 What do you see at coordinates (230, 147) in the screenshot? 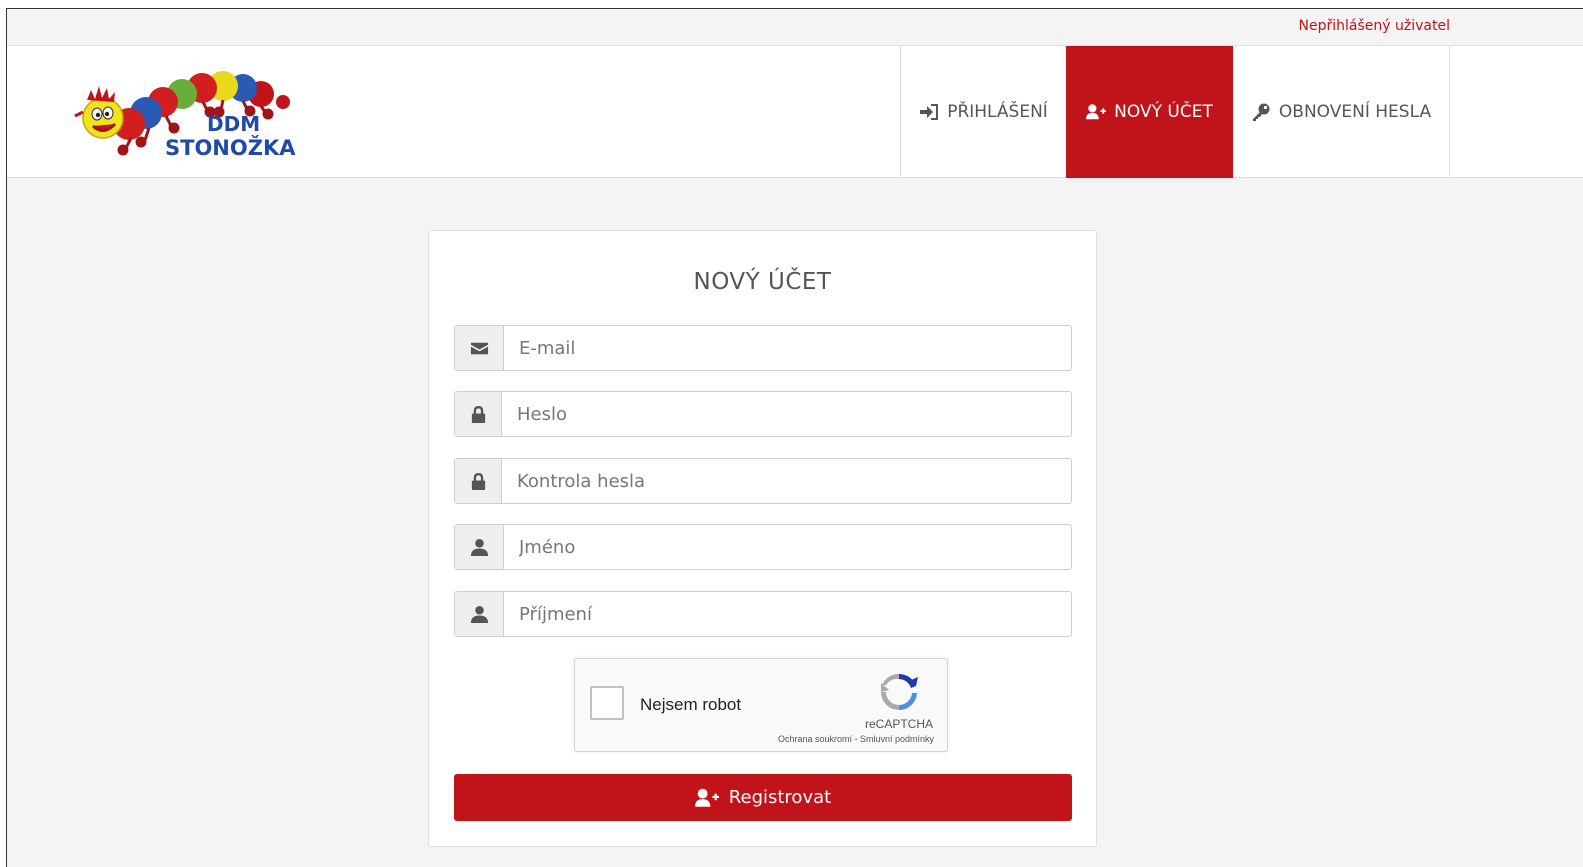
I see `svg-text: STONOŽKA` at bounding box center [230, 147].